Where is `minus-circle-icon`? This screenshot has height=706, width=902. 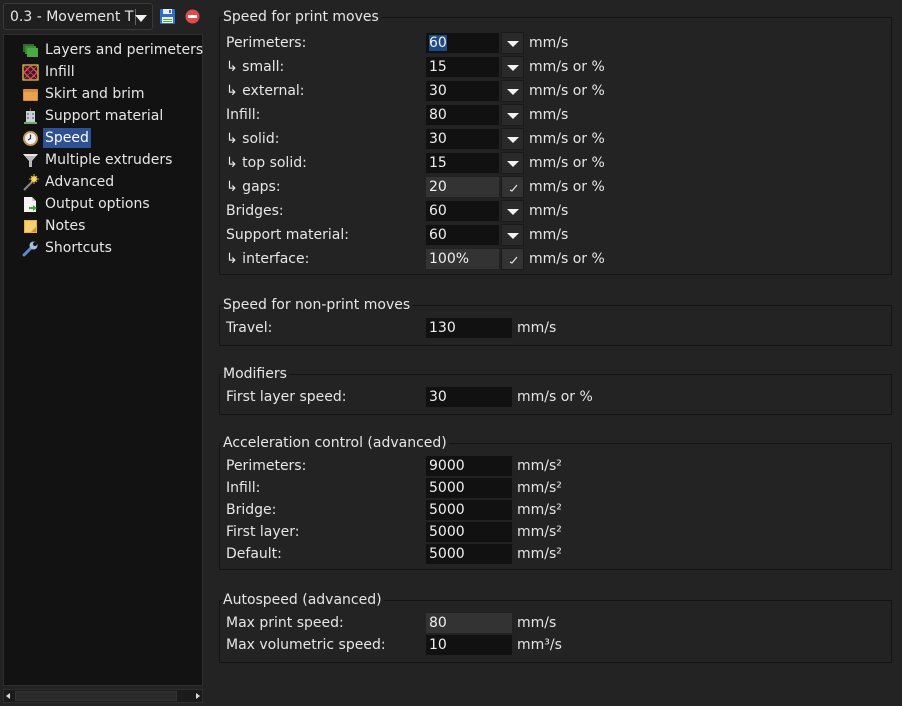
minus-circle-icon is located at coordinates (192, 16).